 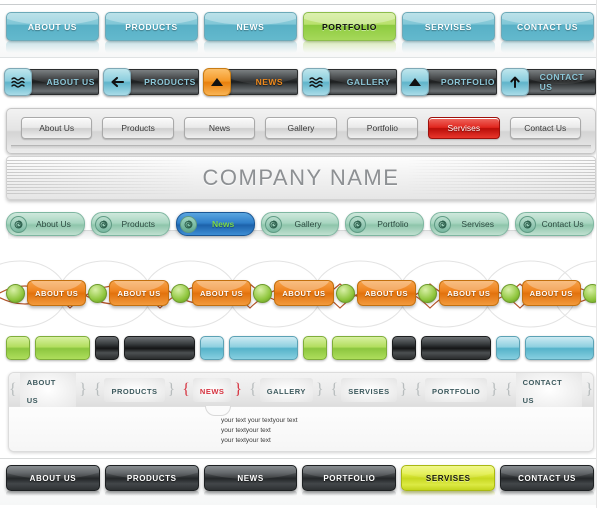 What do you see at coordinates (218, 411) in the screenshot?
I see `active-item-pointer-icon` at bounding box center [218, 411].